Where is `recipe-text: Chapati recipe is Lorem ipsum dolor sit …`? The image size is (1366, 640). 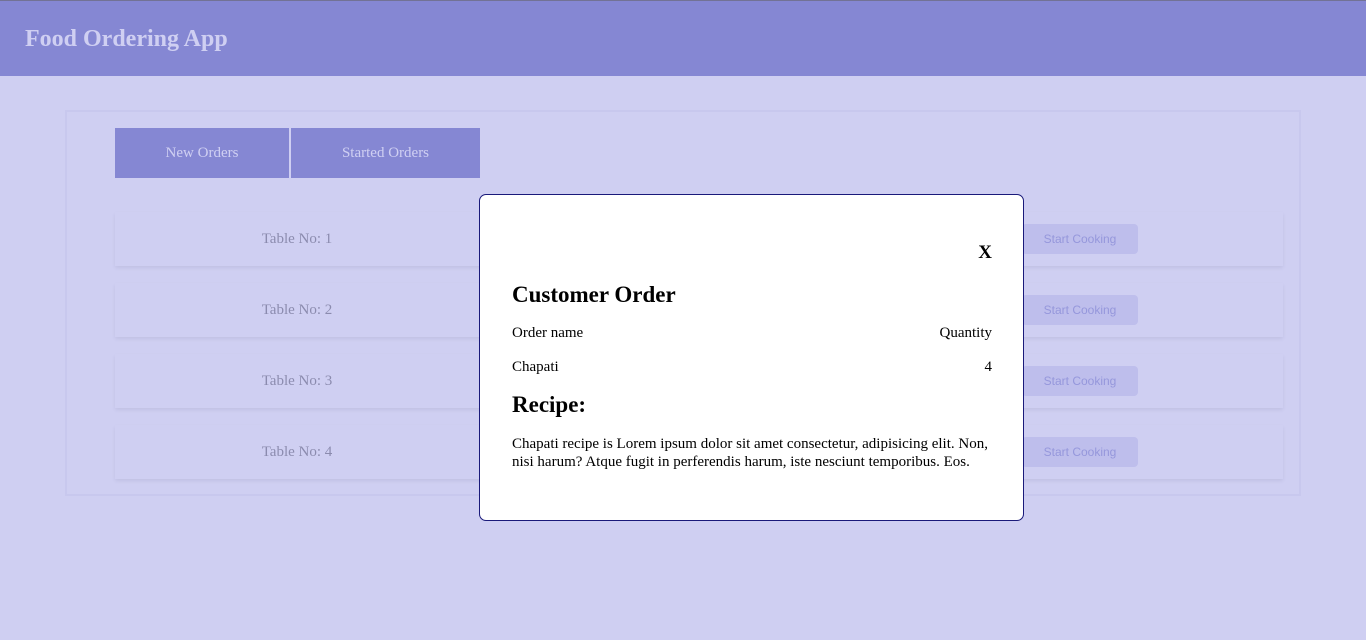
recipe-text: Chapati recipe is Lorem ipsum dolor sit … is located at coordinates (750, 453).